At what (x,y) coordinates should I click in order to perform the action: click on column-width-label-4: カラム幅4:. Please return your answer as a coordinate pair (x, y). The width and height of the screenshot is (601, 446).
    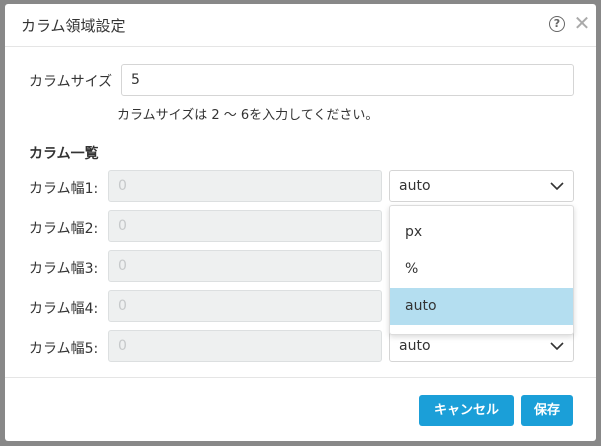
    Looking at the image, I should click on (64, 309).